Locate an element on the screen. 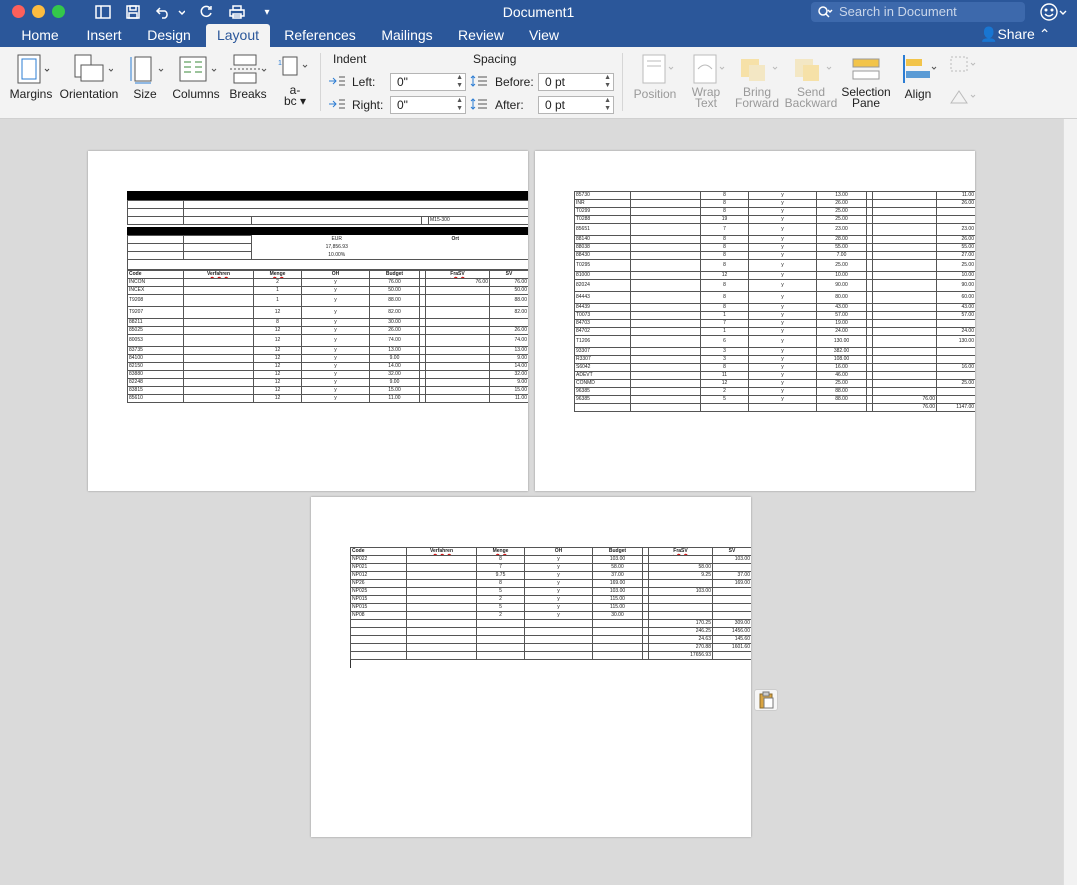 This screenshot has height=885, width=1077. bring-forward-button: Bring Forward is located at coordinates (757, 80).